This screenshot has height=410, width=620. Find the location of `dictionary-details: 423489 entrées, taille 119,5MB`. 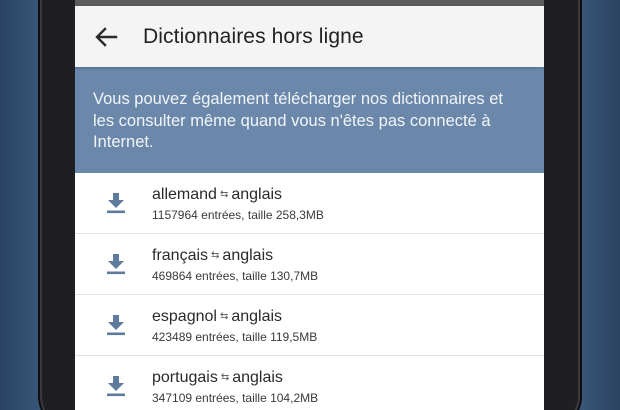

dictionary-details: 423489 entrées, taille 119,5MB is located at coordinates (235, 337).